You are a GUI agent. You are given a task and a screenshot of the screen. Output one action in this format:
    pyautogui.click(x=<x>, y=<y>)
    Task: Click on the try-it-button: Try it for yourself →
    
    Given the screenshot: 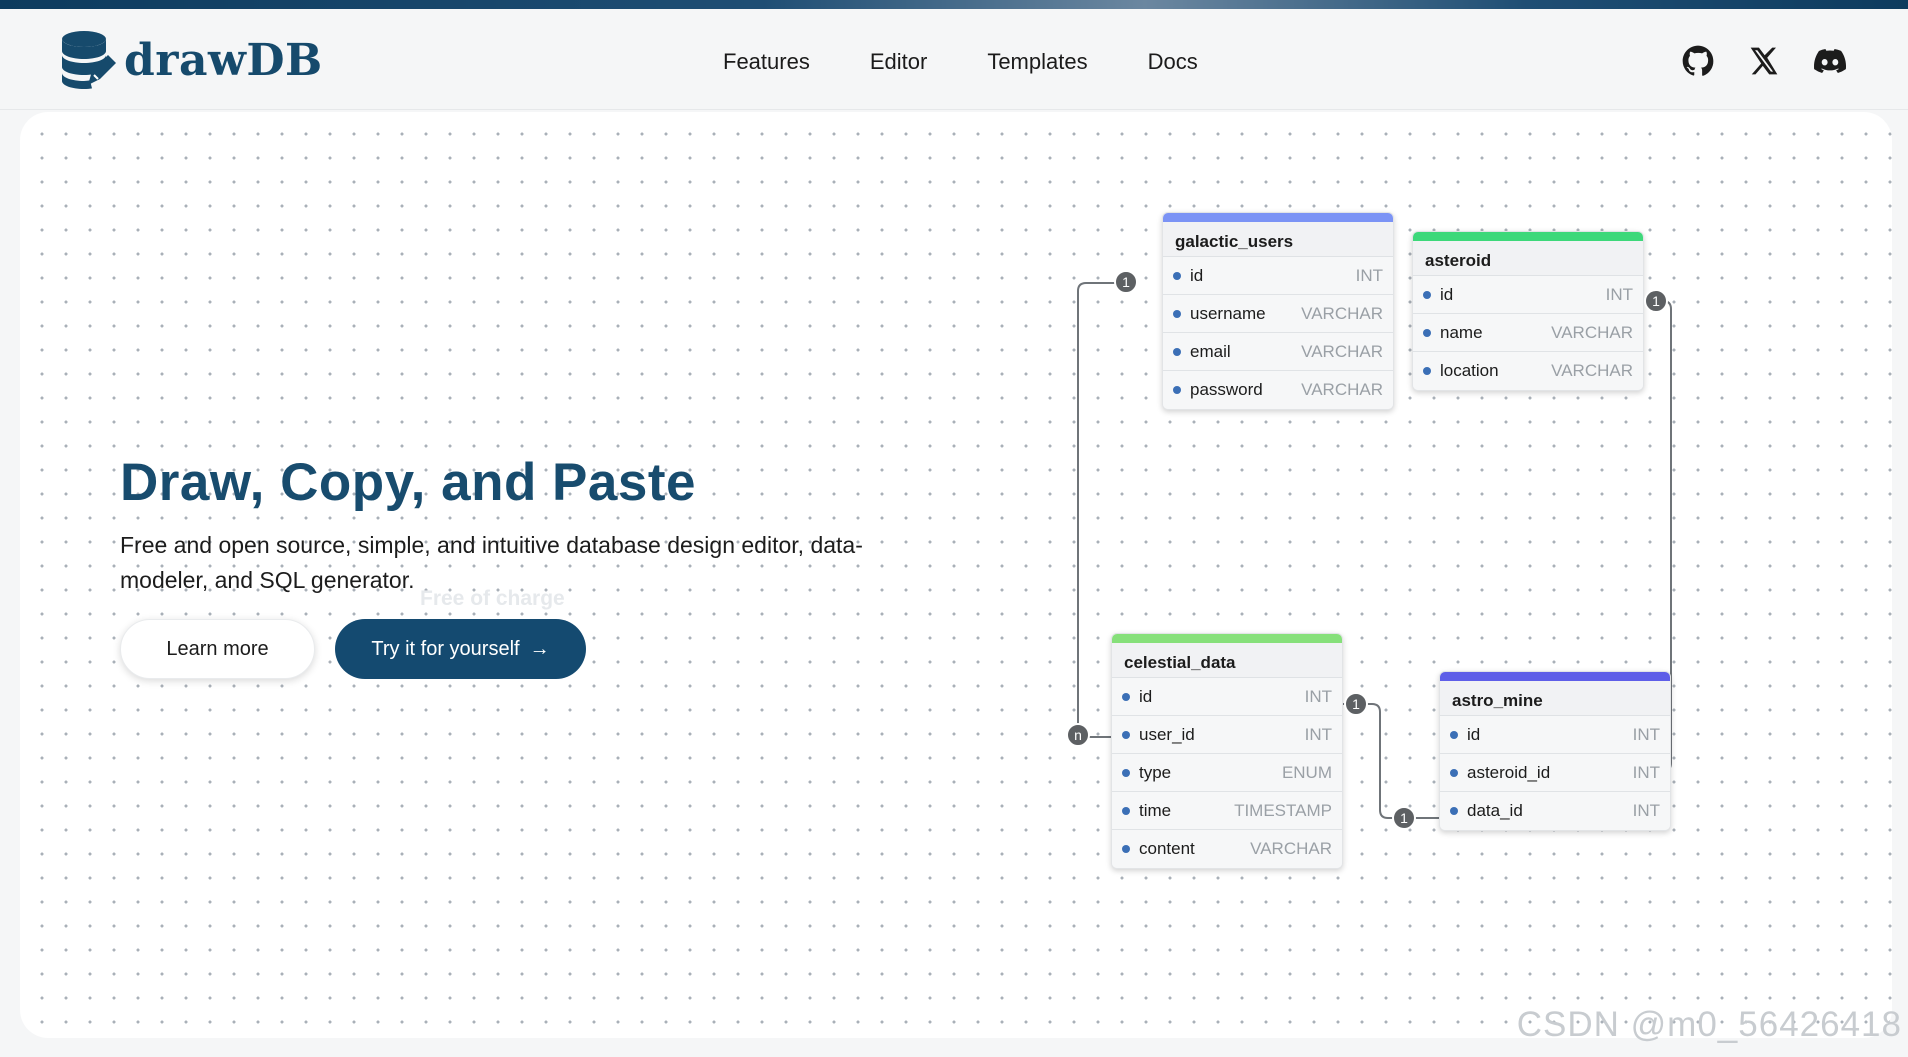 What is the action you would take?
    pyautogui.click(x=460, y=649)
    